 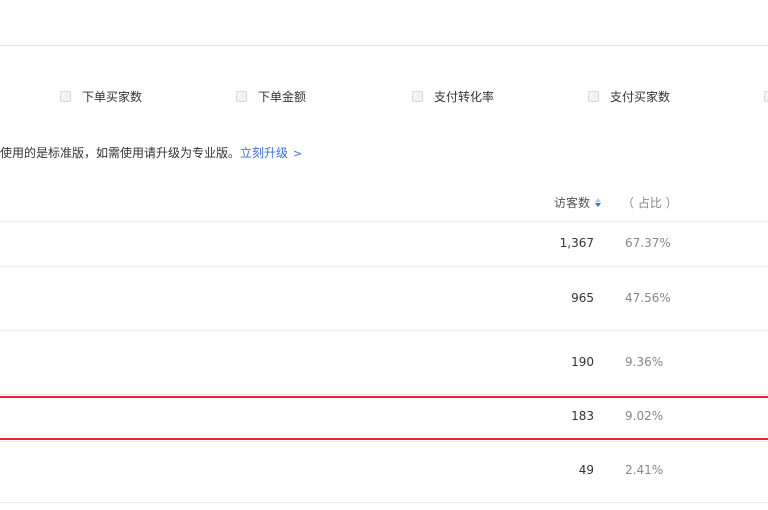 What do you see at coordinates (264, 153) in the screenshot?
I see `upgrade-link-label: 立刻升级` at bounding box center [264, 153].